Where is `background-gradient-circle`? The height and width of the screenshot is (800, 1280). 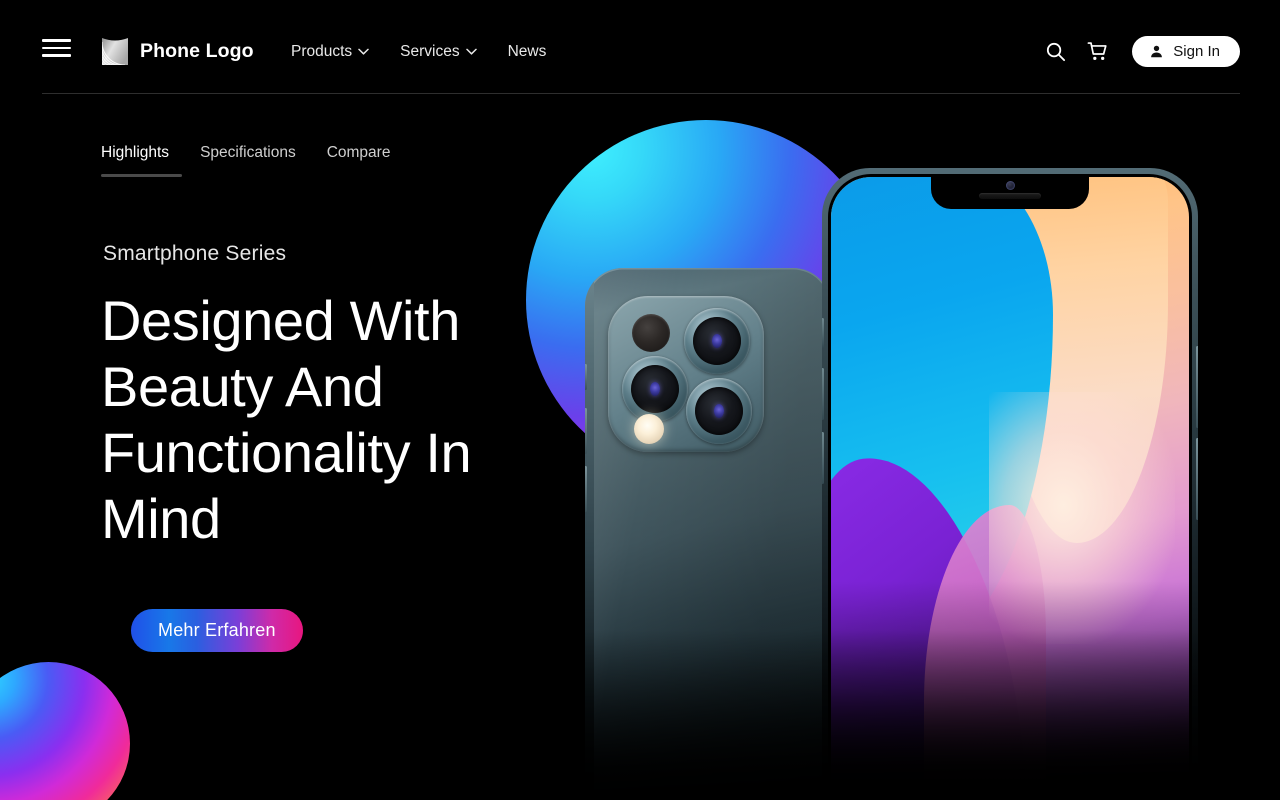 background-gradient-circle is located at coordinates (706, 300).